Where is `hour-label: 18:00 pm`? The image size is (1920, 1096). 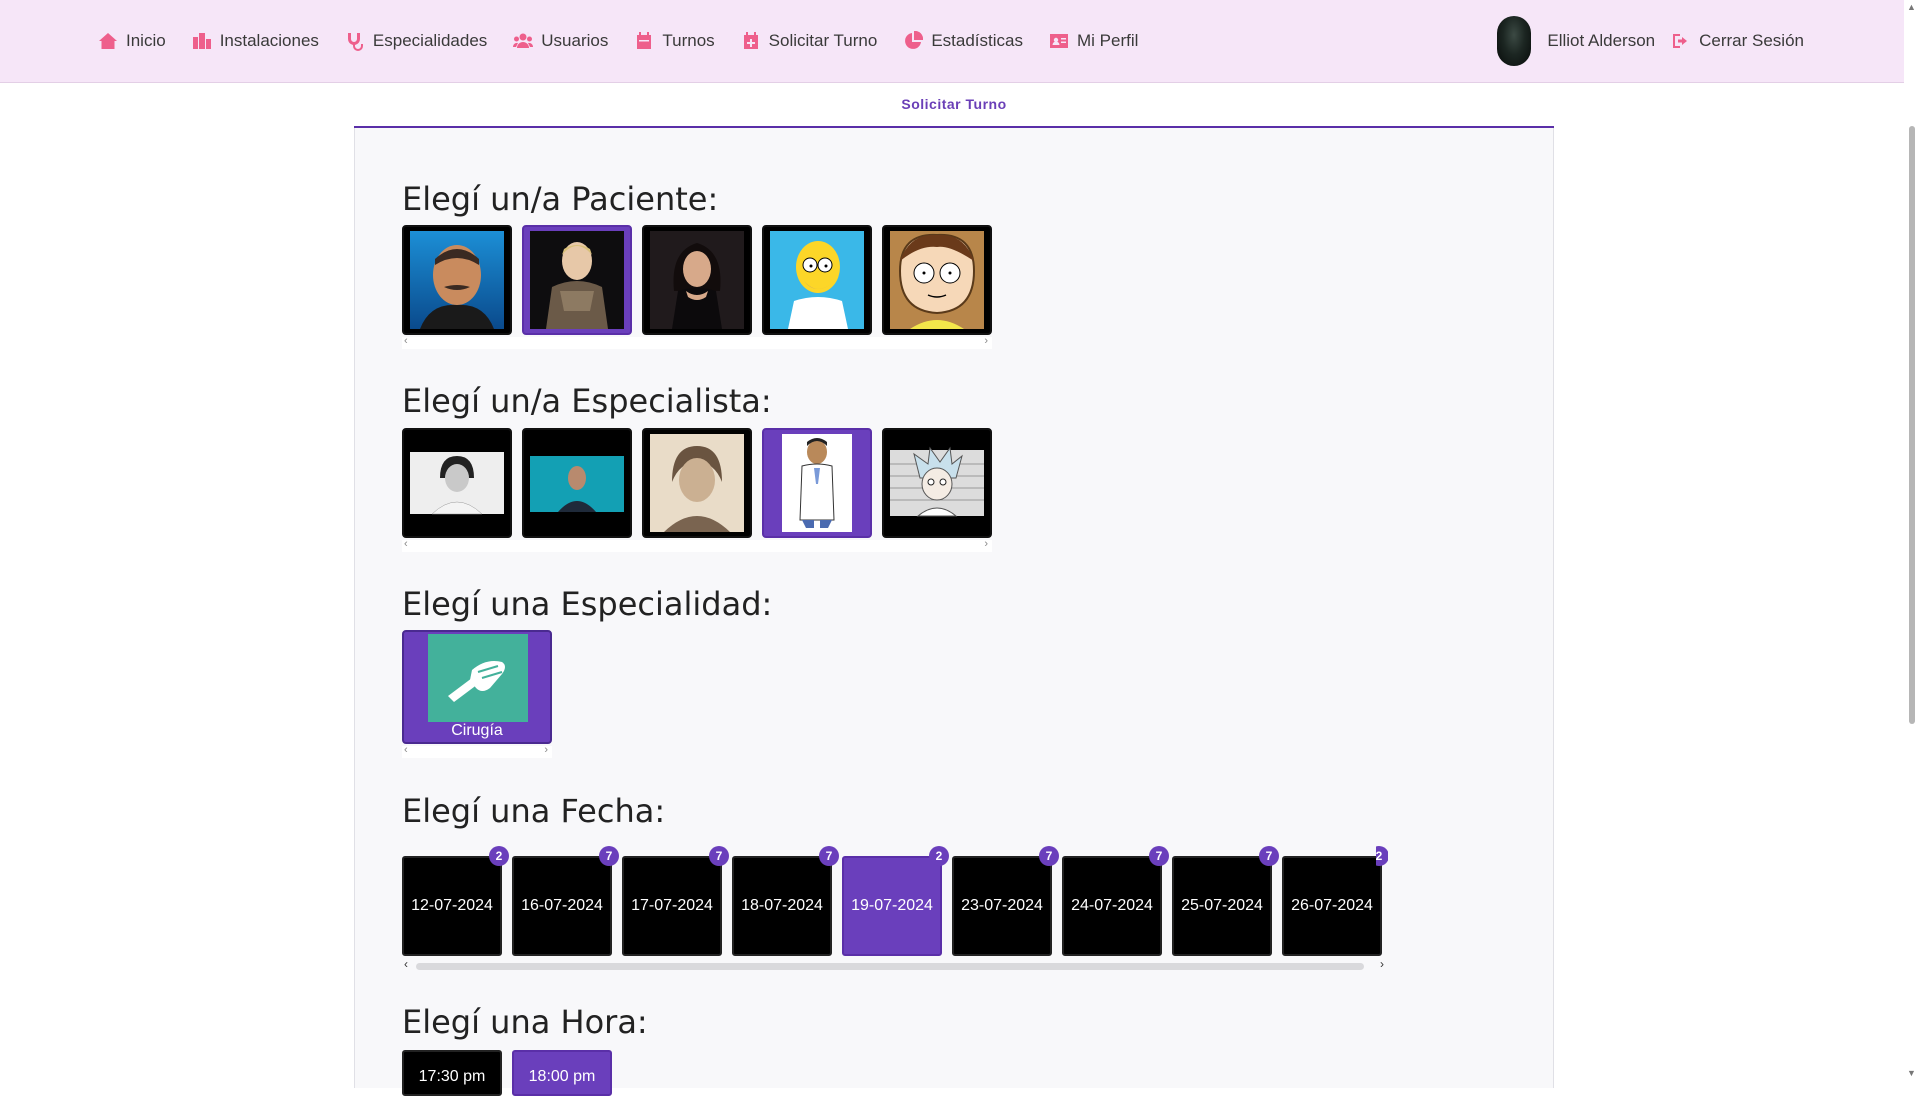
hour-label: 18:00 pm is located at coordinates (562, 1076).